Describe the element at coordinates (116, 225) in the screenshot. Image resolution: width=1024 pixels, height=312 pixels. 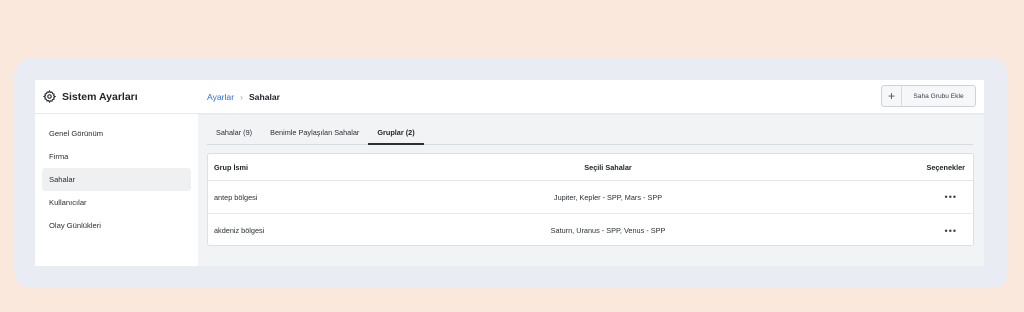
I see `sidebar-item-olay-gunlukleri: Olay Günlükleri` at that location.